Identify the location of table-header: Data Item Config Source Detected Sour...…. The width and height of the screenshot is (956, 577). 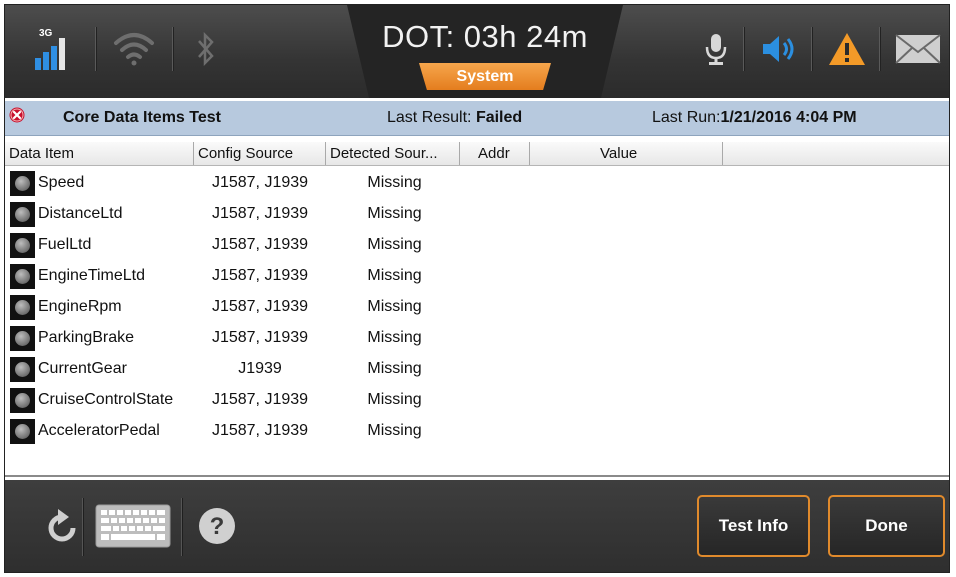
(477, 154).